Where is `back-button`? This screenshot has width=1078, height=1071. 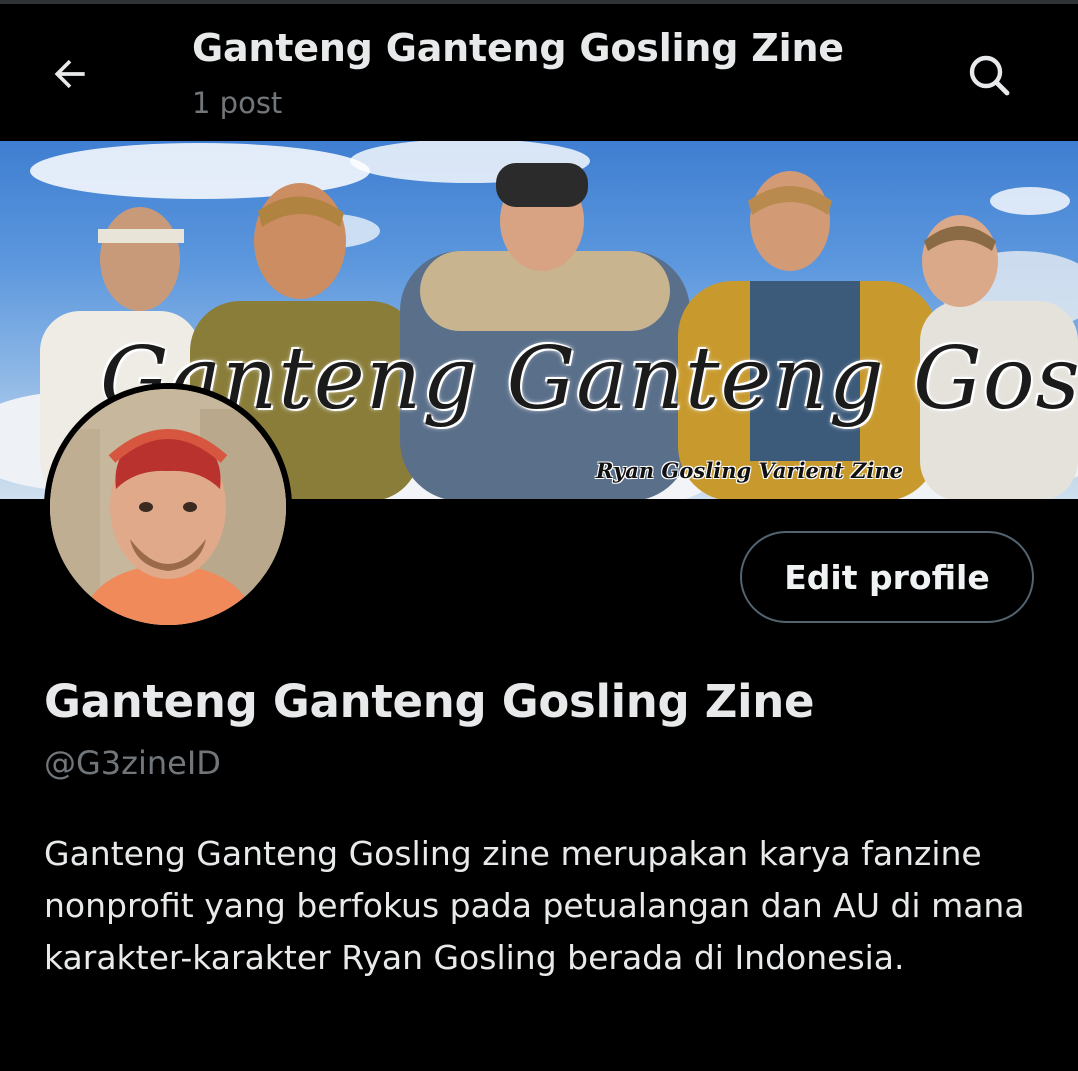 back-button is located at coordinates (70, 74).